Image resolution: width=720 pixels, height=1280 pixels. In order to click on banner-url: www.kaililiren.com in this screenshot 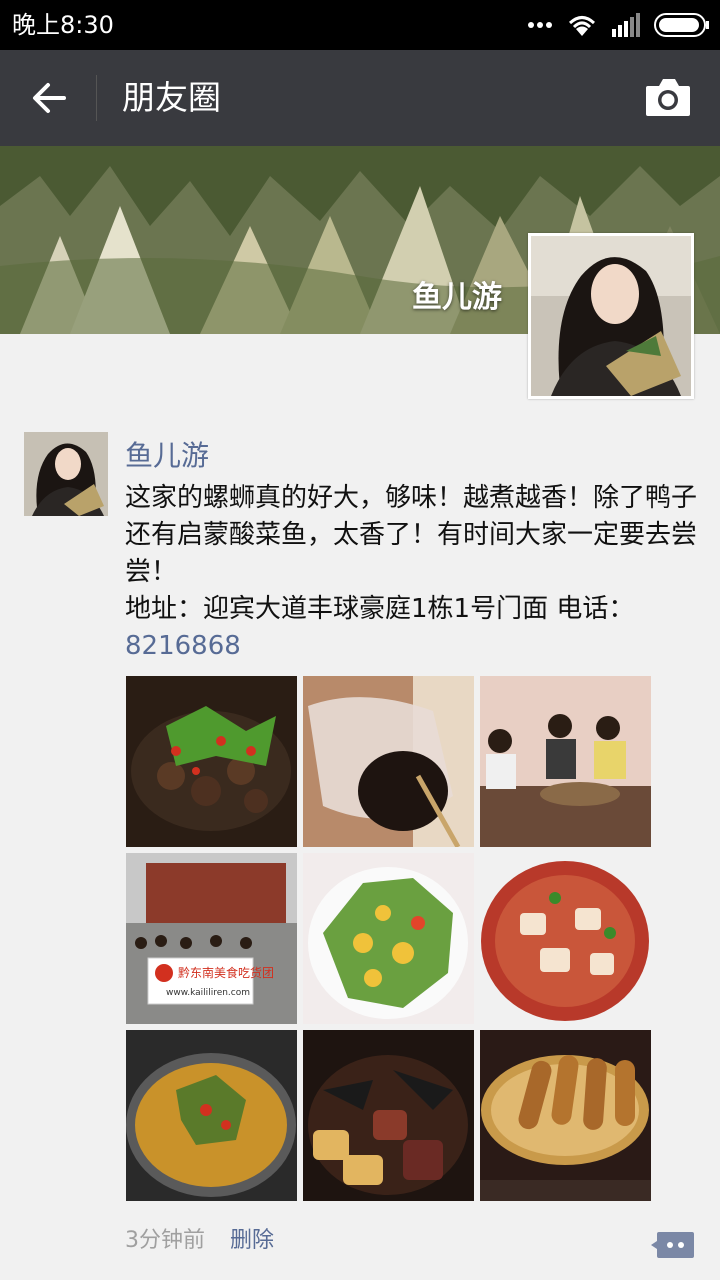, I will do `click(208, 993)`.